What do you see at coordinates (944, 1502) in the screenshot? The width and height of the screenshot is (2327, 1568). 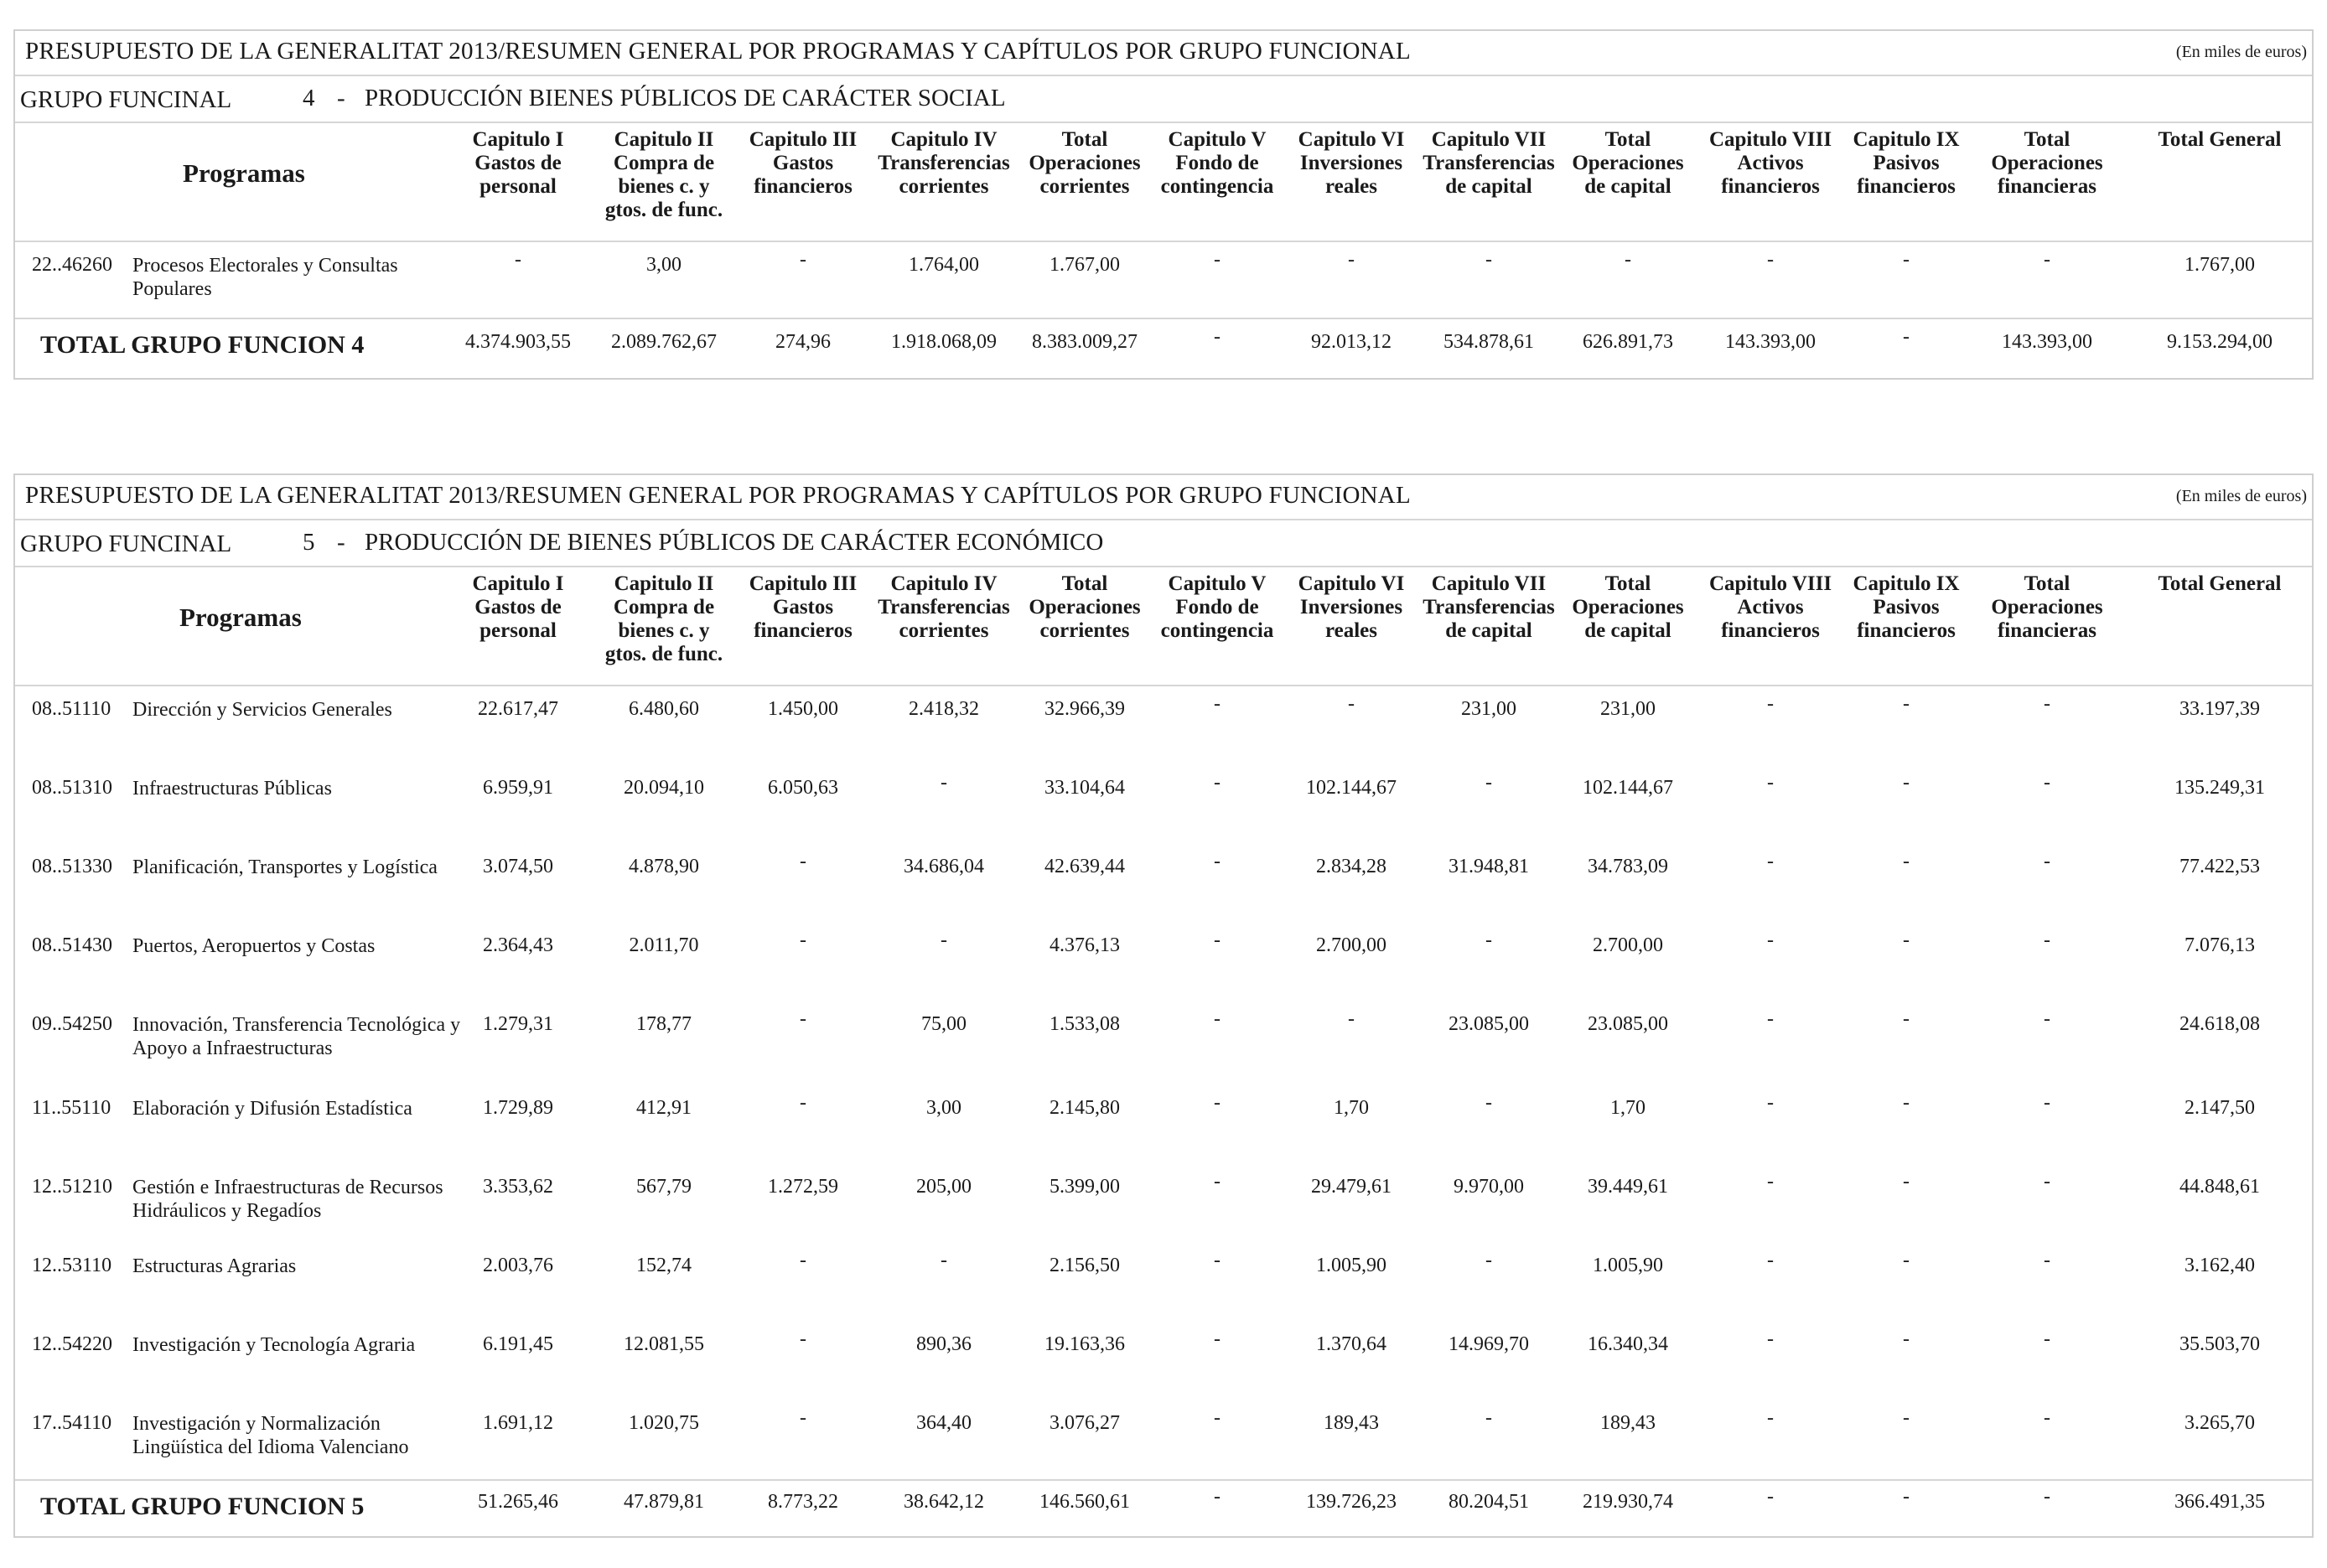 I see `total-cap4: 38.642,12` at bounding box center [944, 1502].